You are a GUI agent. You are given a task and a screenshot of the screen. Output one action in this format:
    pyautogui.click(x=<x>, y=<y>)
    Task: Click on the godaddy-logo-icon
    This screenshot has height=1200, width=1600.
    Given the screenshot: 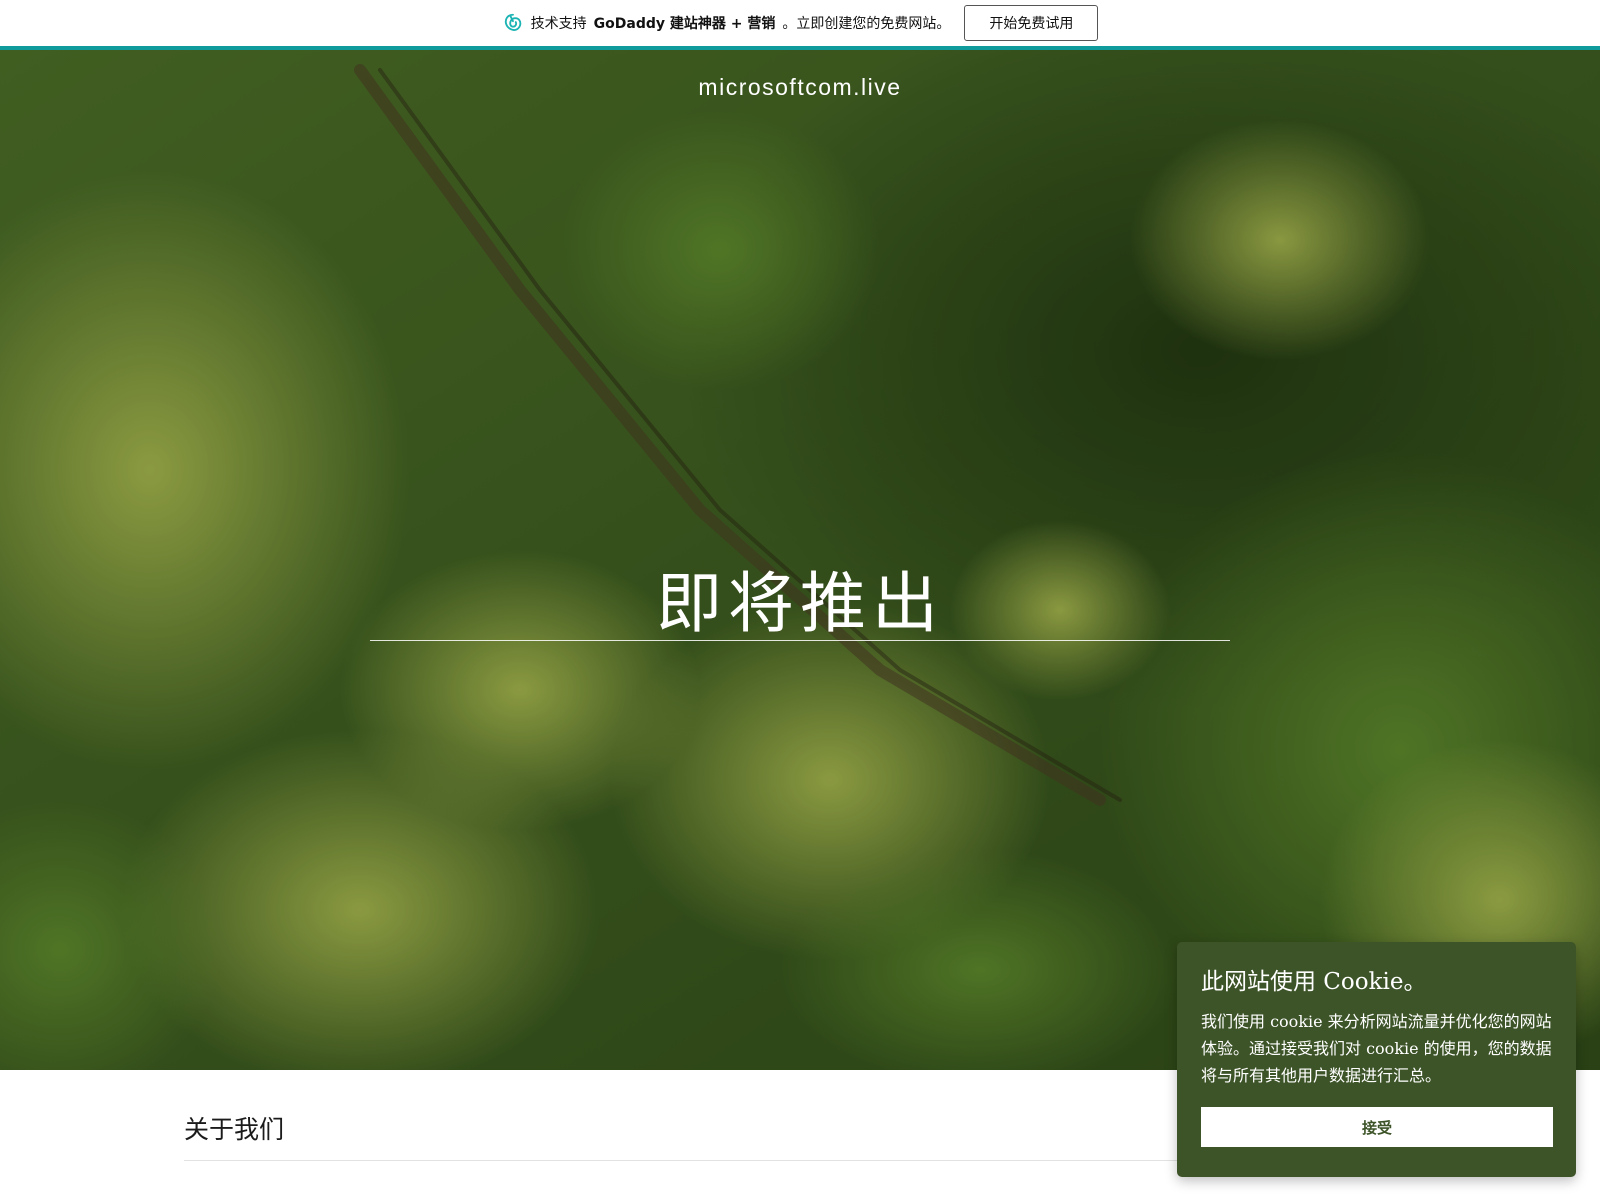 What is the action you would take?
    pyautogui.click(x=512, y=22)
    